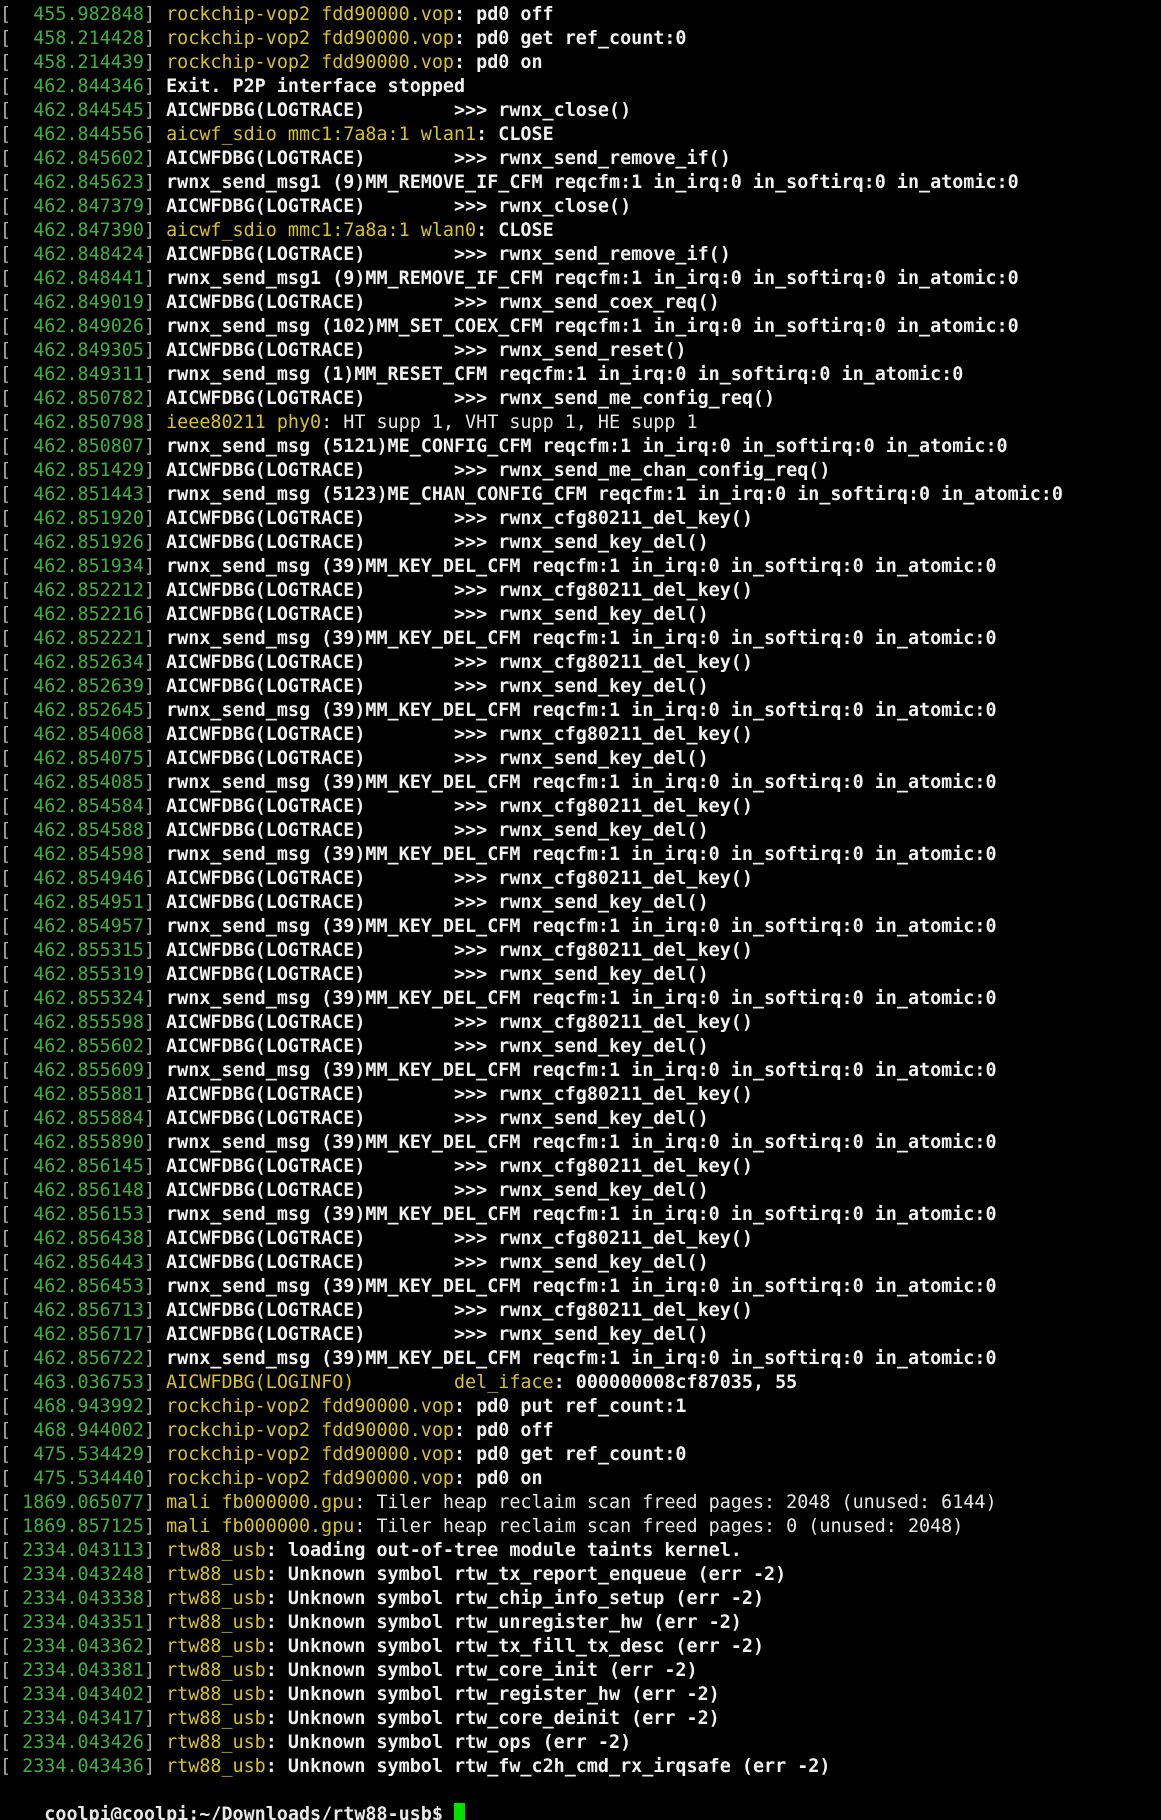  Describe the element at coordinates (77, 494) in the screenshot. I see `log-timestamp: 462.851443` at that location.